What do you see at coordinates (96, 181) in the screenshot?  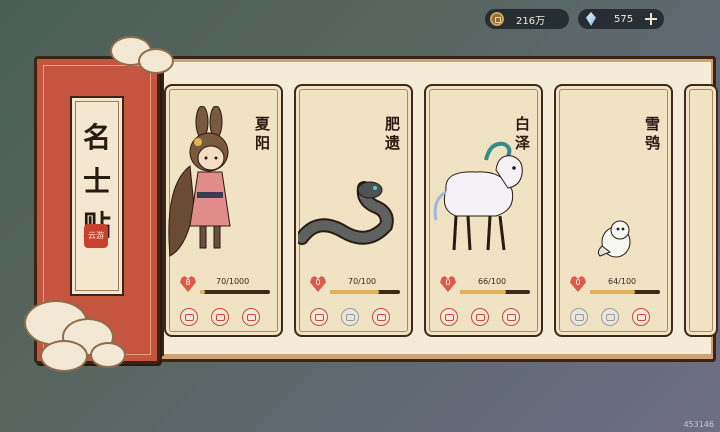 I see `title-char: 士` at bounding box center [96, 181].